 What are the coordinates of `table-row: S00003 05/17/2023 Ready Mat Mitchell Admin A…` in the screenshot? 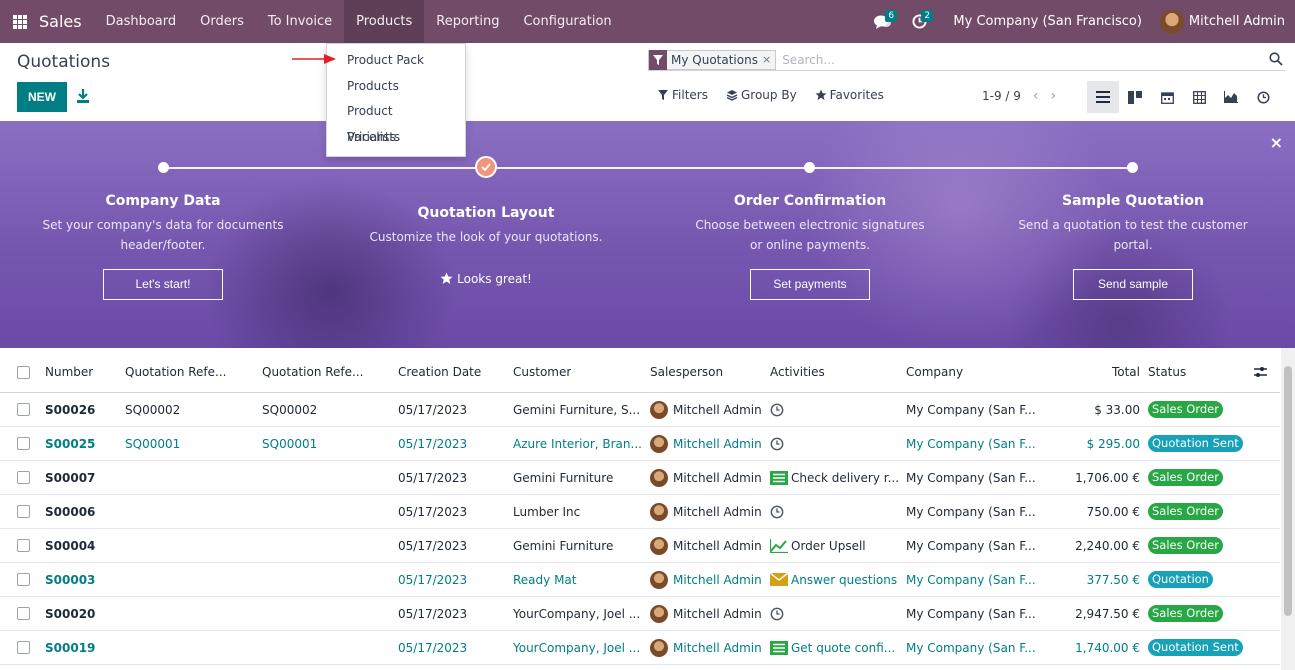 It's located at (640, 580).